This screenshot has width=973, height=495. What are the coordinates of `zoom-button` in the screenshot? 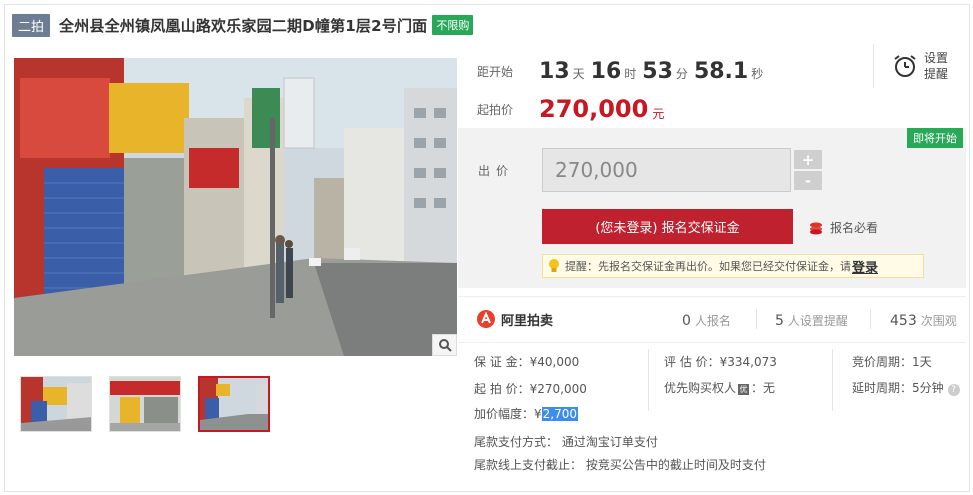 It's located at (444, 345).